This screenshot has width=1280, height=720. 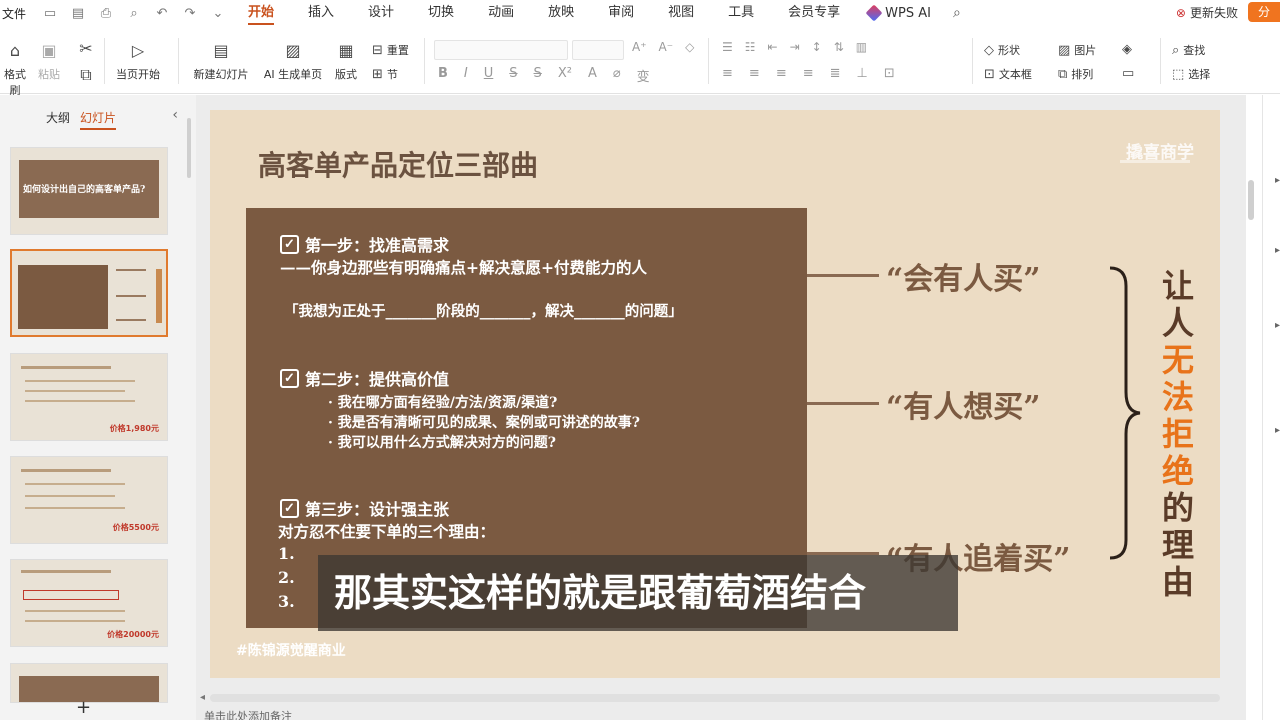 I want to click on export-icon: ▤, so click(x=78, y=13).